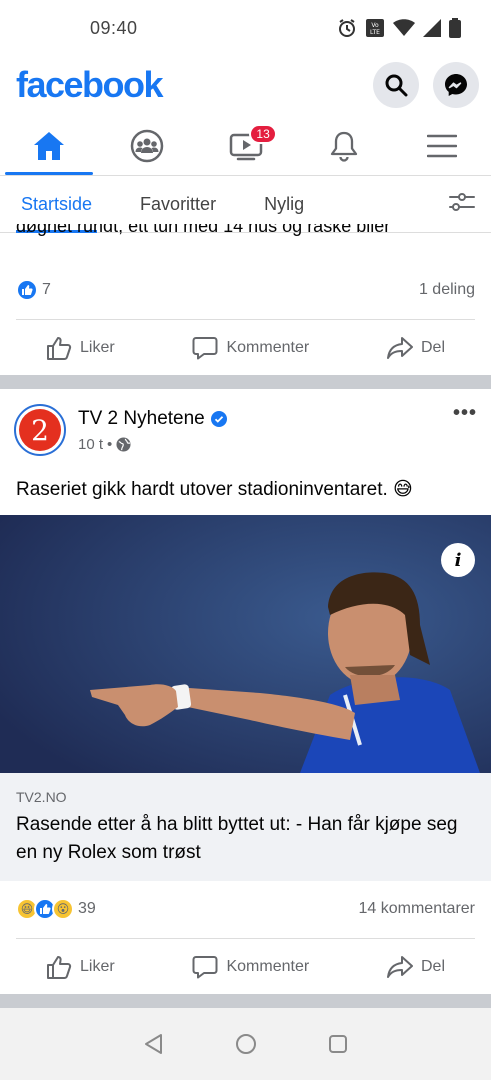  I want to click on system-nav-bar, so click(245, 1044).